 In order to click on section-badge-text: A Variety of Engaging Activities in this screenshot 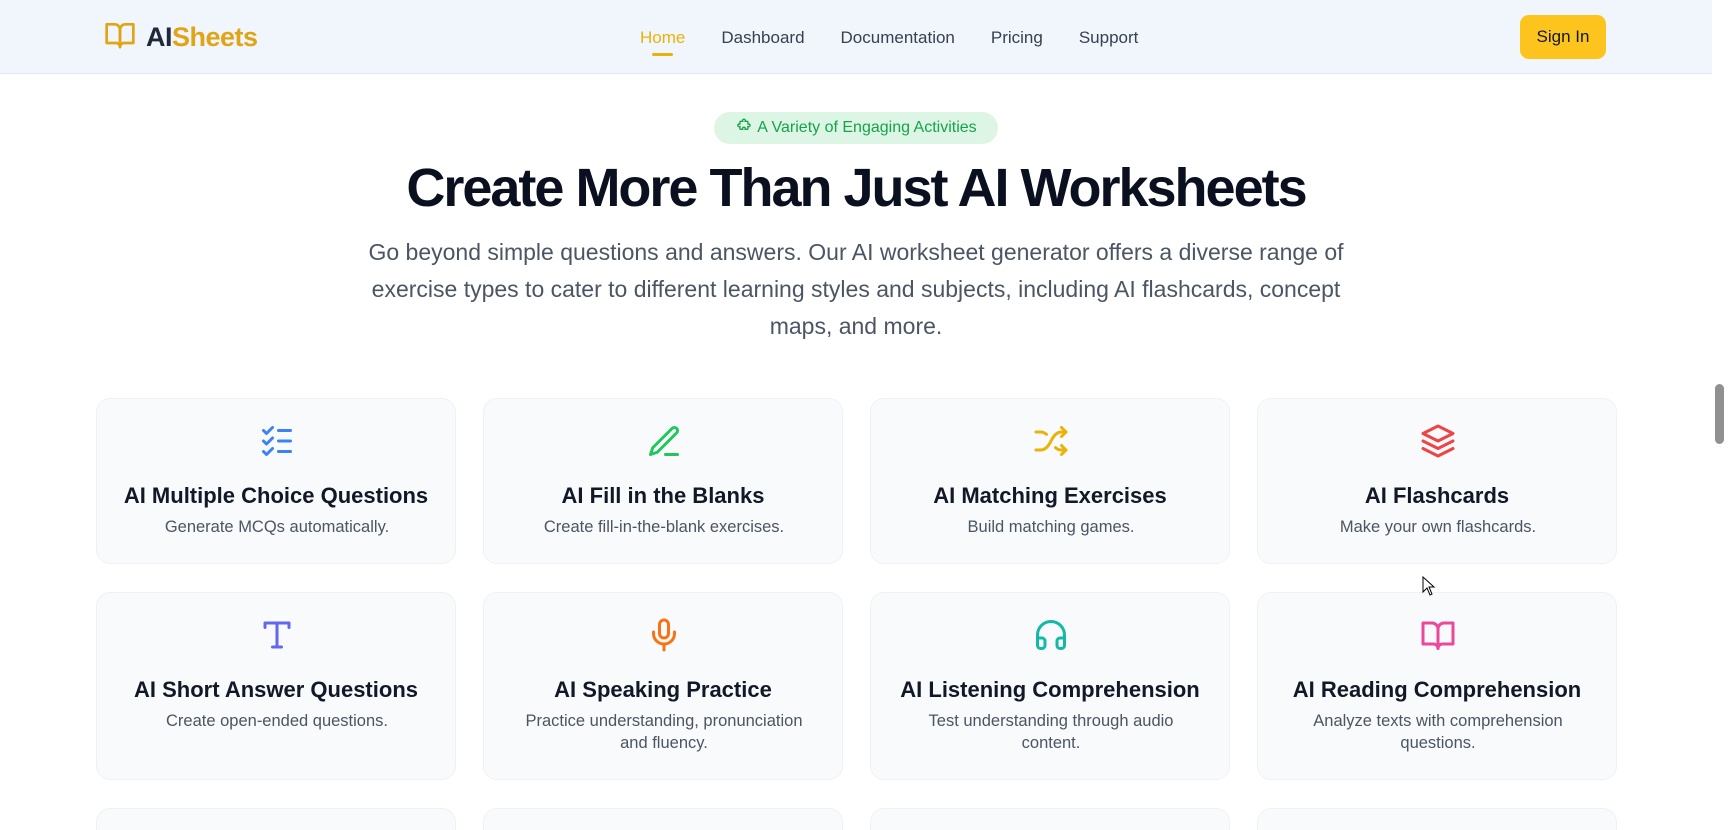, I will do `click(867, 127)`.